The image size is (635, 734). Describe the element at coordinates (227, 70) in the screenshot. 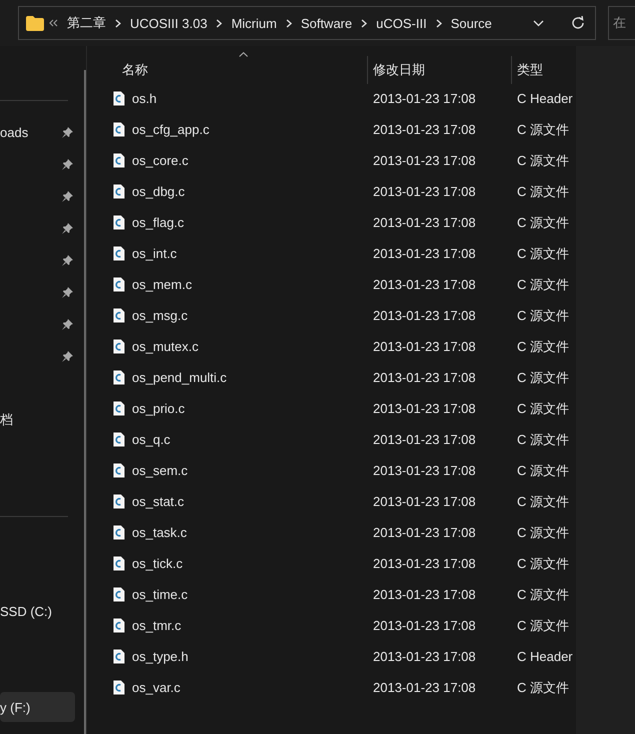

I see `column-header: 名称` at that location.